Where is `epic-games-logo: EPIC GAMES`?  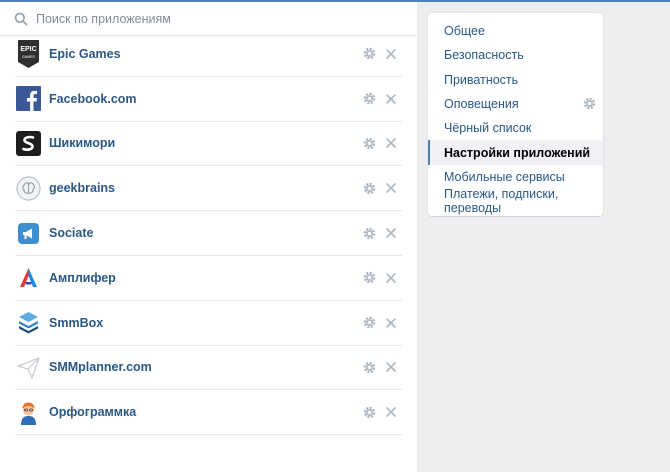
epic-games-logo: EPIC GAMES is located at coordinates (28, 53).